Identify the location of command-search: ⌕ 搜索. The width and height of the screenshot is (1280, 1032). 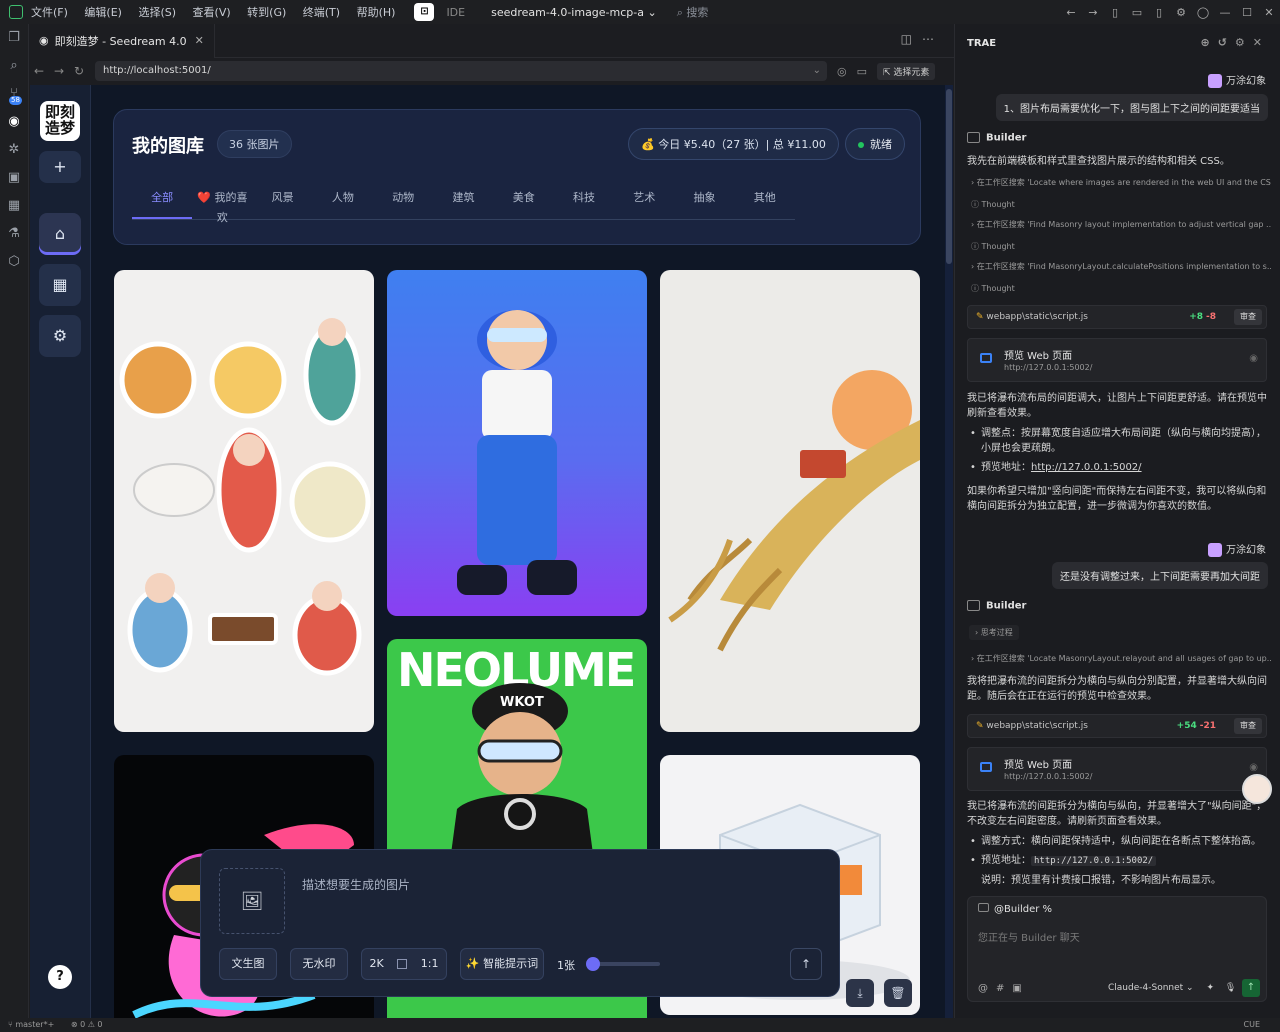
(693, 12).